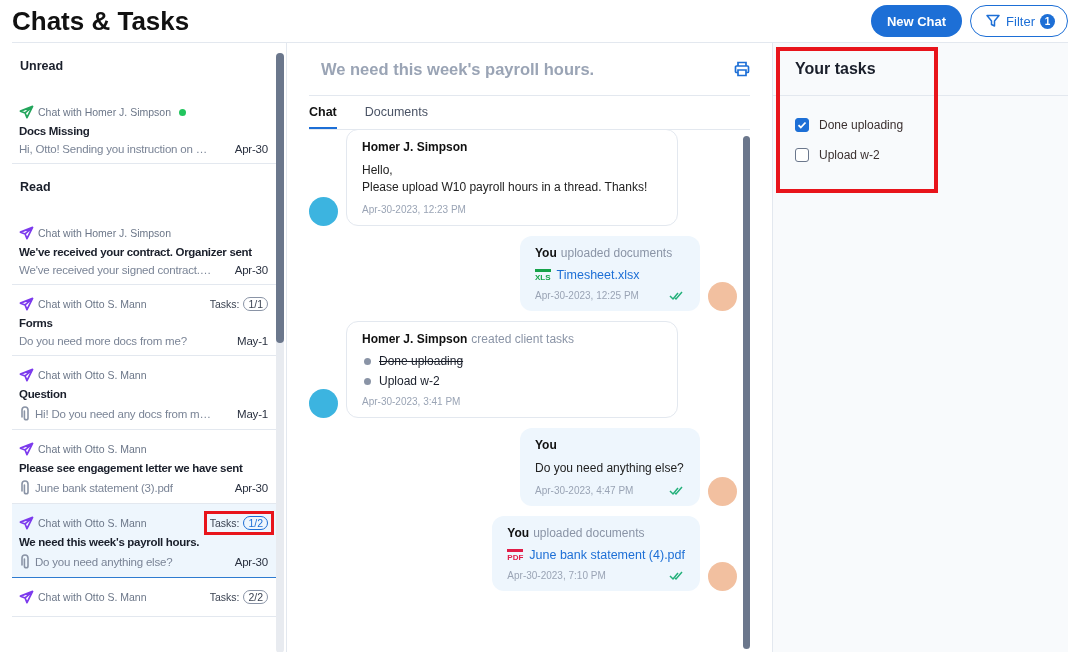 This screenshot has width=1080, height=652. What do you see at coordinates (42, 66) in the screenshot?
I see `section-heading: Unread` at bounding box center [42, 66].